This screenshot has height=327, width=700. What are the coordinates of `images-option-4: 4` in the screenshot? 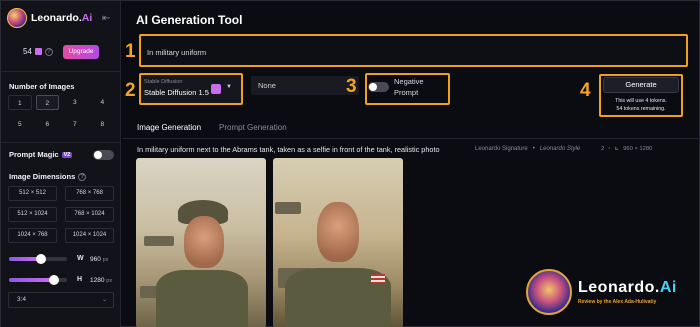 It's located at (103, 102).